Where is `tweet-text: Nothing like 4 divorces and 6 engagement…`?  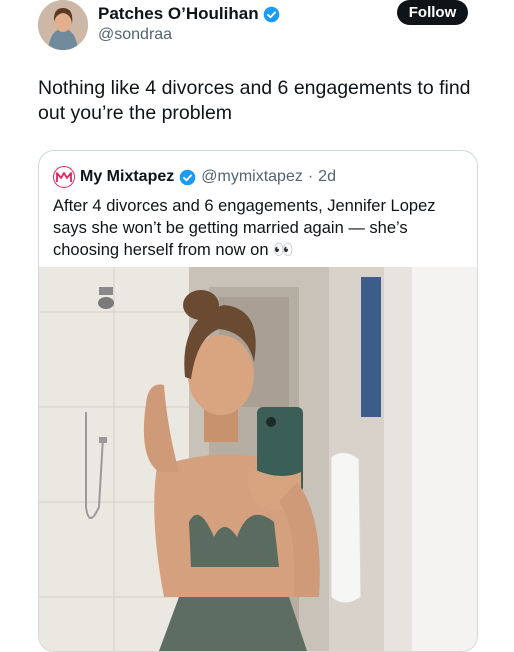 tweet-text: Nothing like 4 divorces and 6 engagement… is located at coordinates (254, 100).